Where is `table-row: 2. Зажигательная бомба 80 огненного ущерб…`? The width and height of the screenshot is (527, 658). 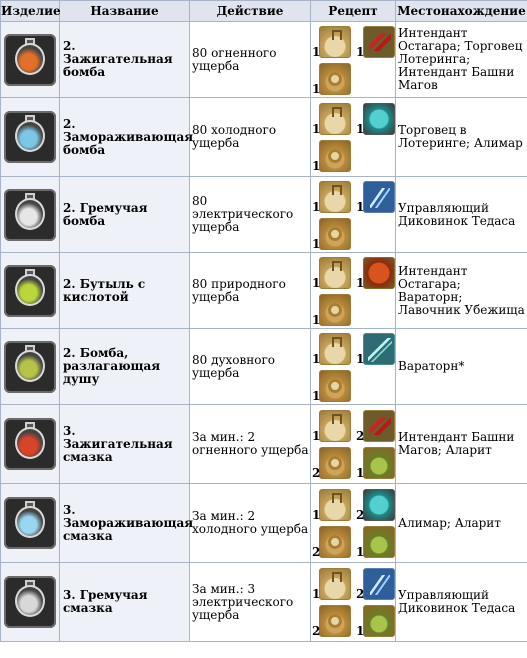 table-row: 2. Зажигательная бомба 80 огненного ущерб… is located at coordinates (263, 59).